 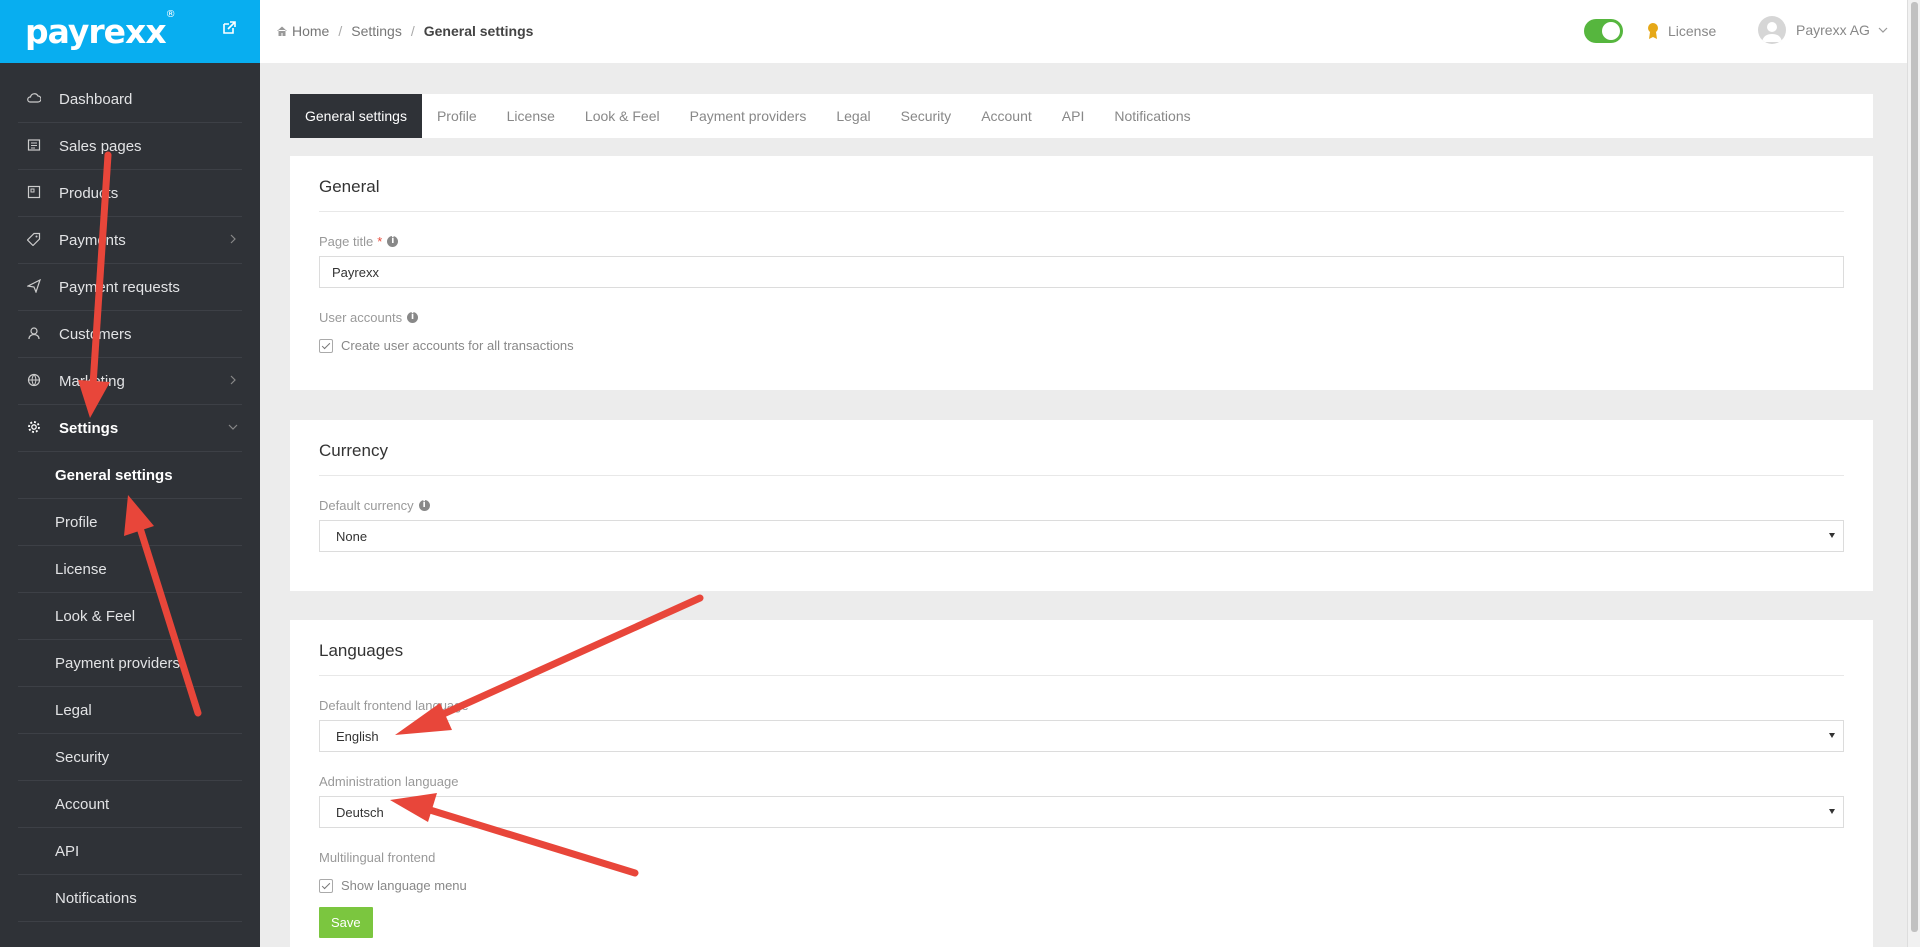 I want to click on toggle-knob, so click(x=1611, y=31).